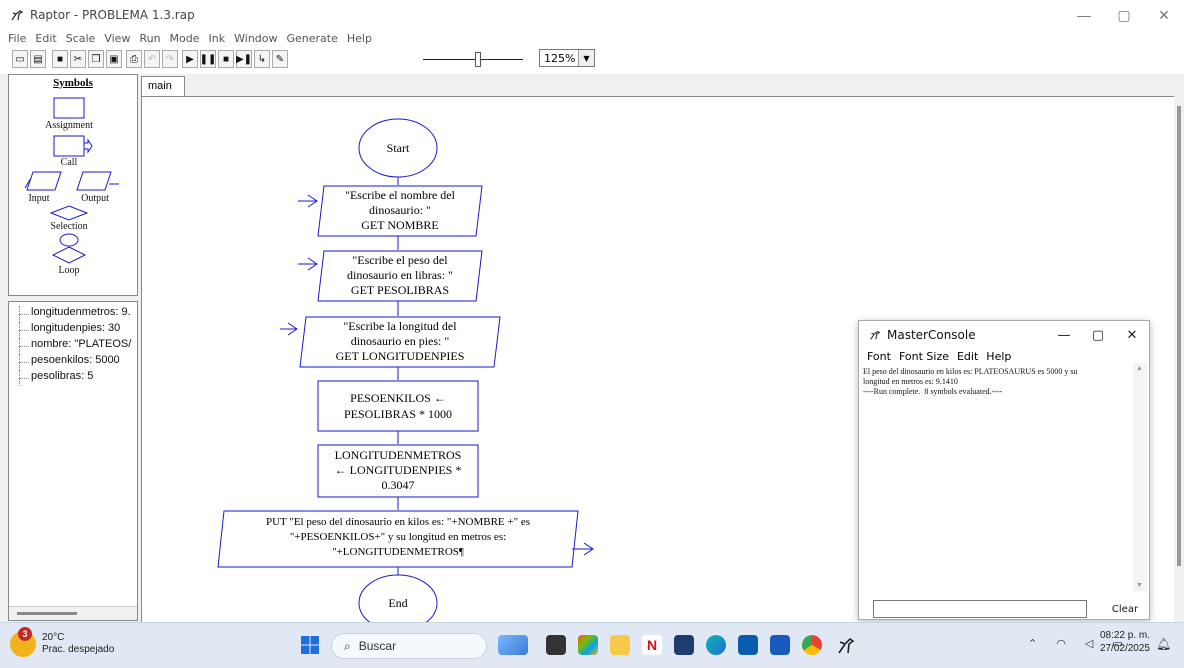  I want to click on variable-item: longitudenpies: 30, so click(73, 330).